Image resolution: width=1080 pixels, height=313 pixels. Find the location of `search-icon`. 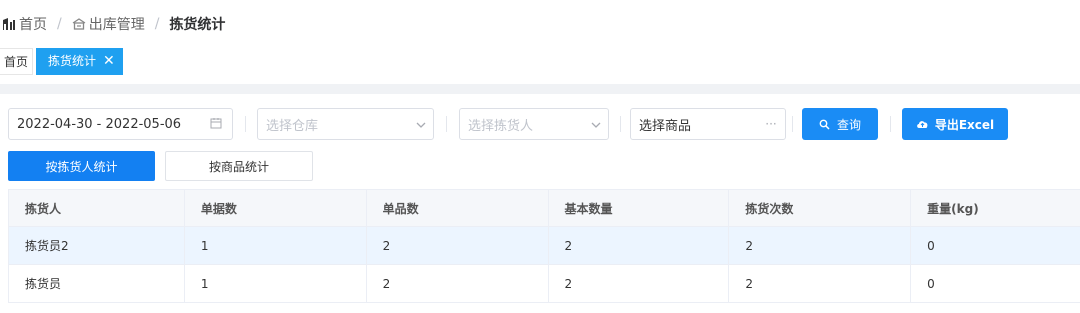

search-icon is located at coordinates (824, 124).